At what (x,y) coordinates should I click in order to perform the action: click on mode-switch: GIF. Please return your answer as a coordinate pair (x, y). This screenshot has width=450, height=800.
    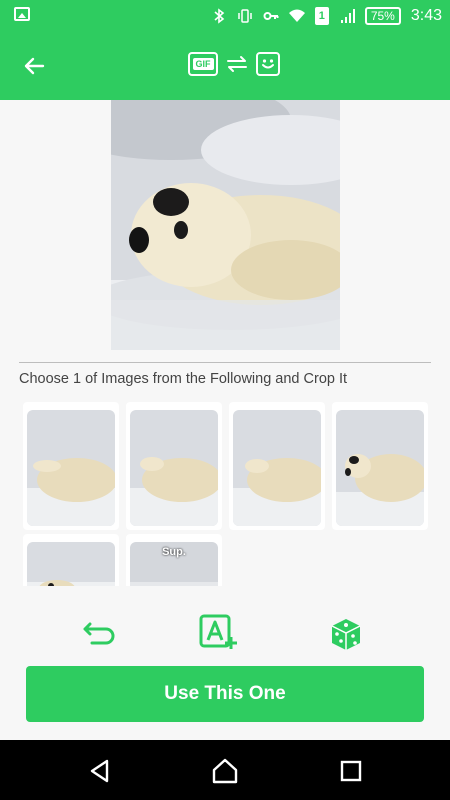
    Looking at the image, I should click on (234, 64).